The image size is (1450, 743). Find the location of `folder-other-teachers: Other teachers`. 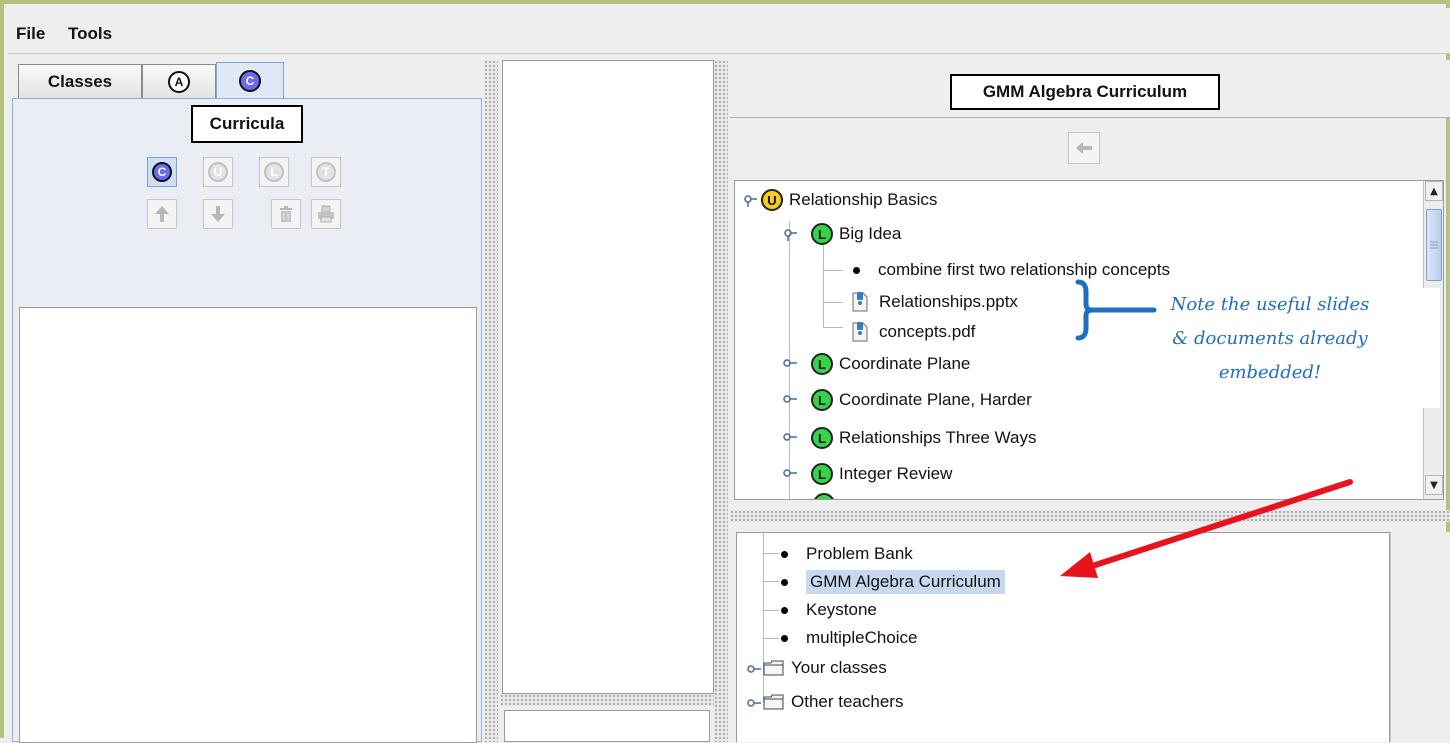

folder-other-teachers: Other teachers is located at coordinates (833, 702).